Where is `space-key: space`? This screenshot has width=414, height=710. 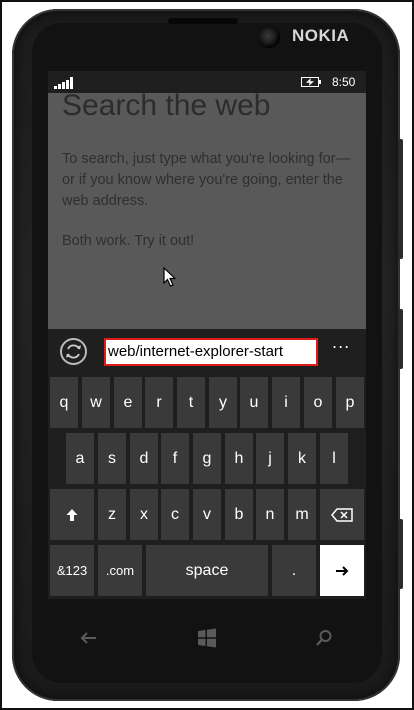 space-key: space is located at coordinates (207, 570).